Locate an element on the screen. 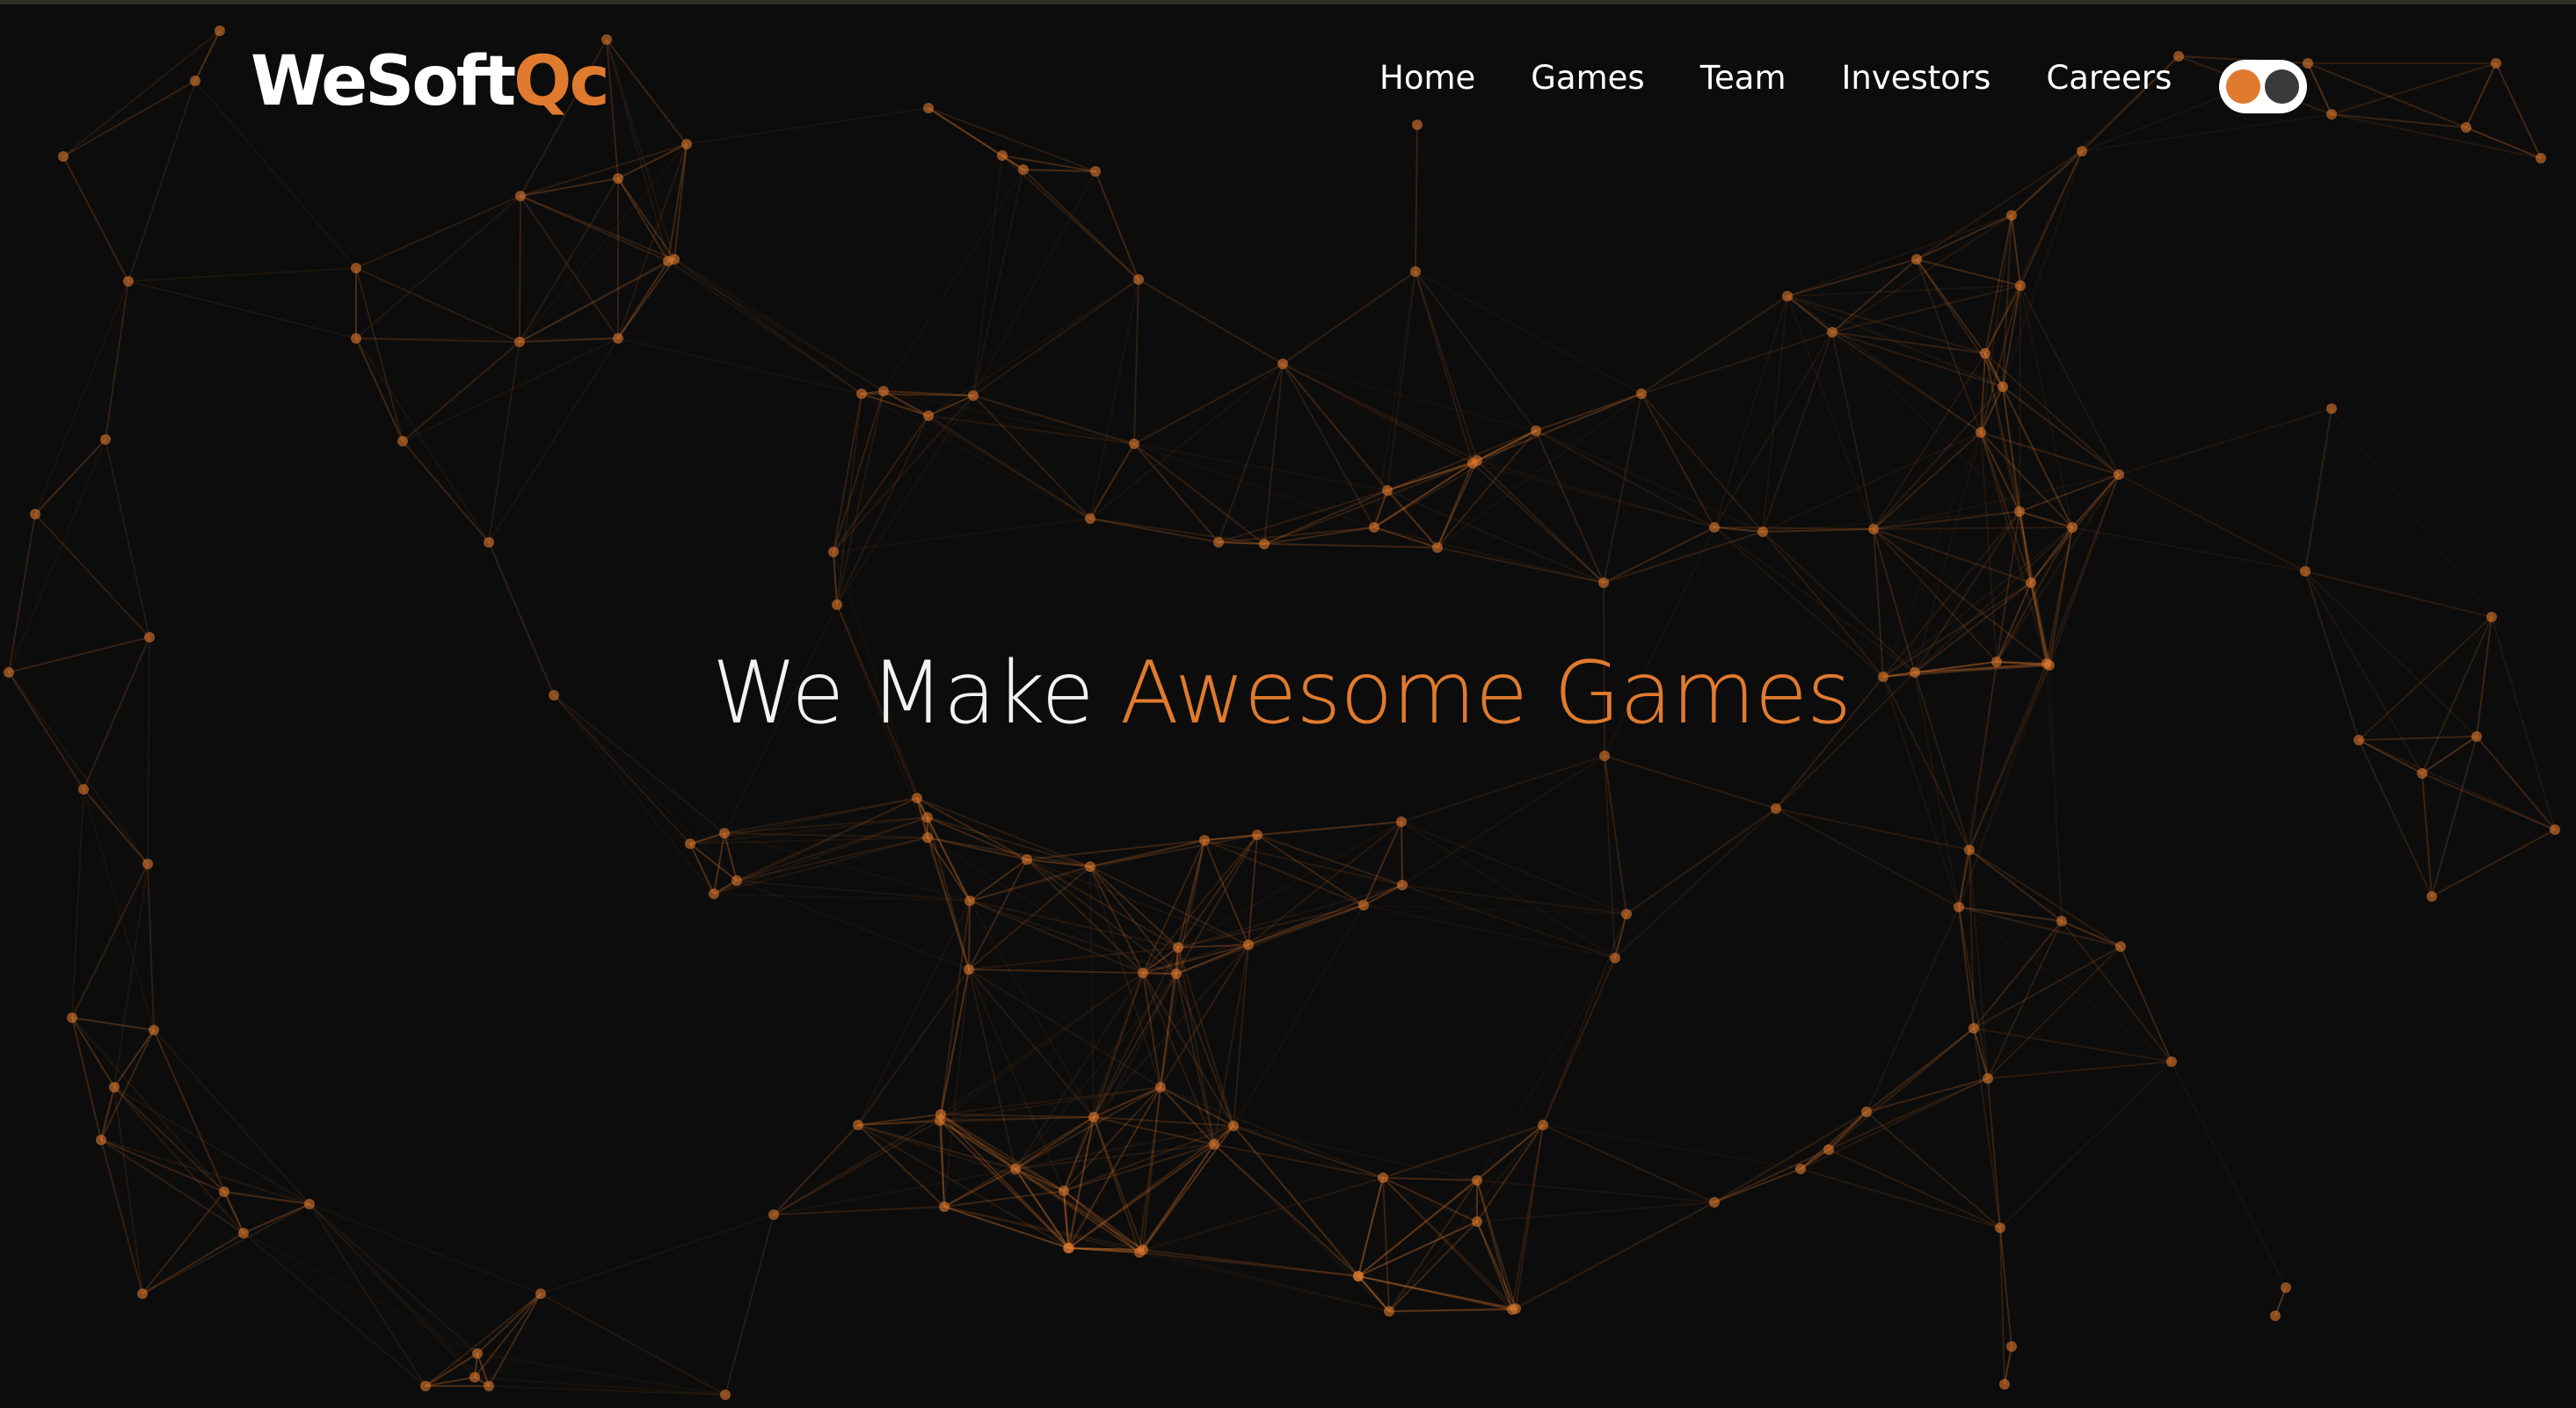 This screenshot has height=1408, width=2576. nav-investors: Investors is located at coordinates (1916, 78).